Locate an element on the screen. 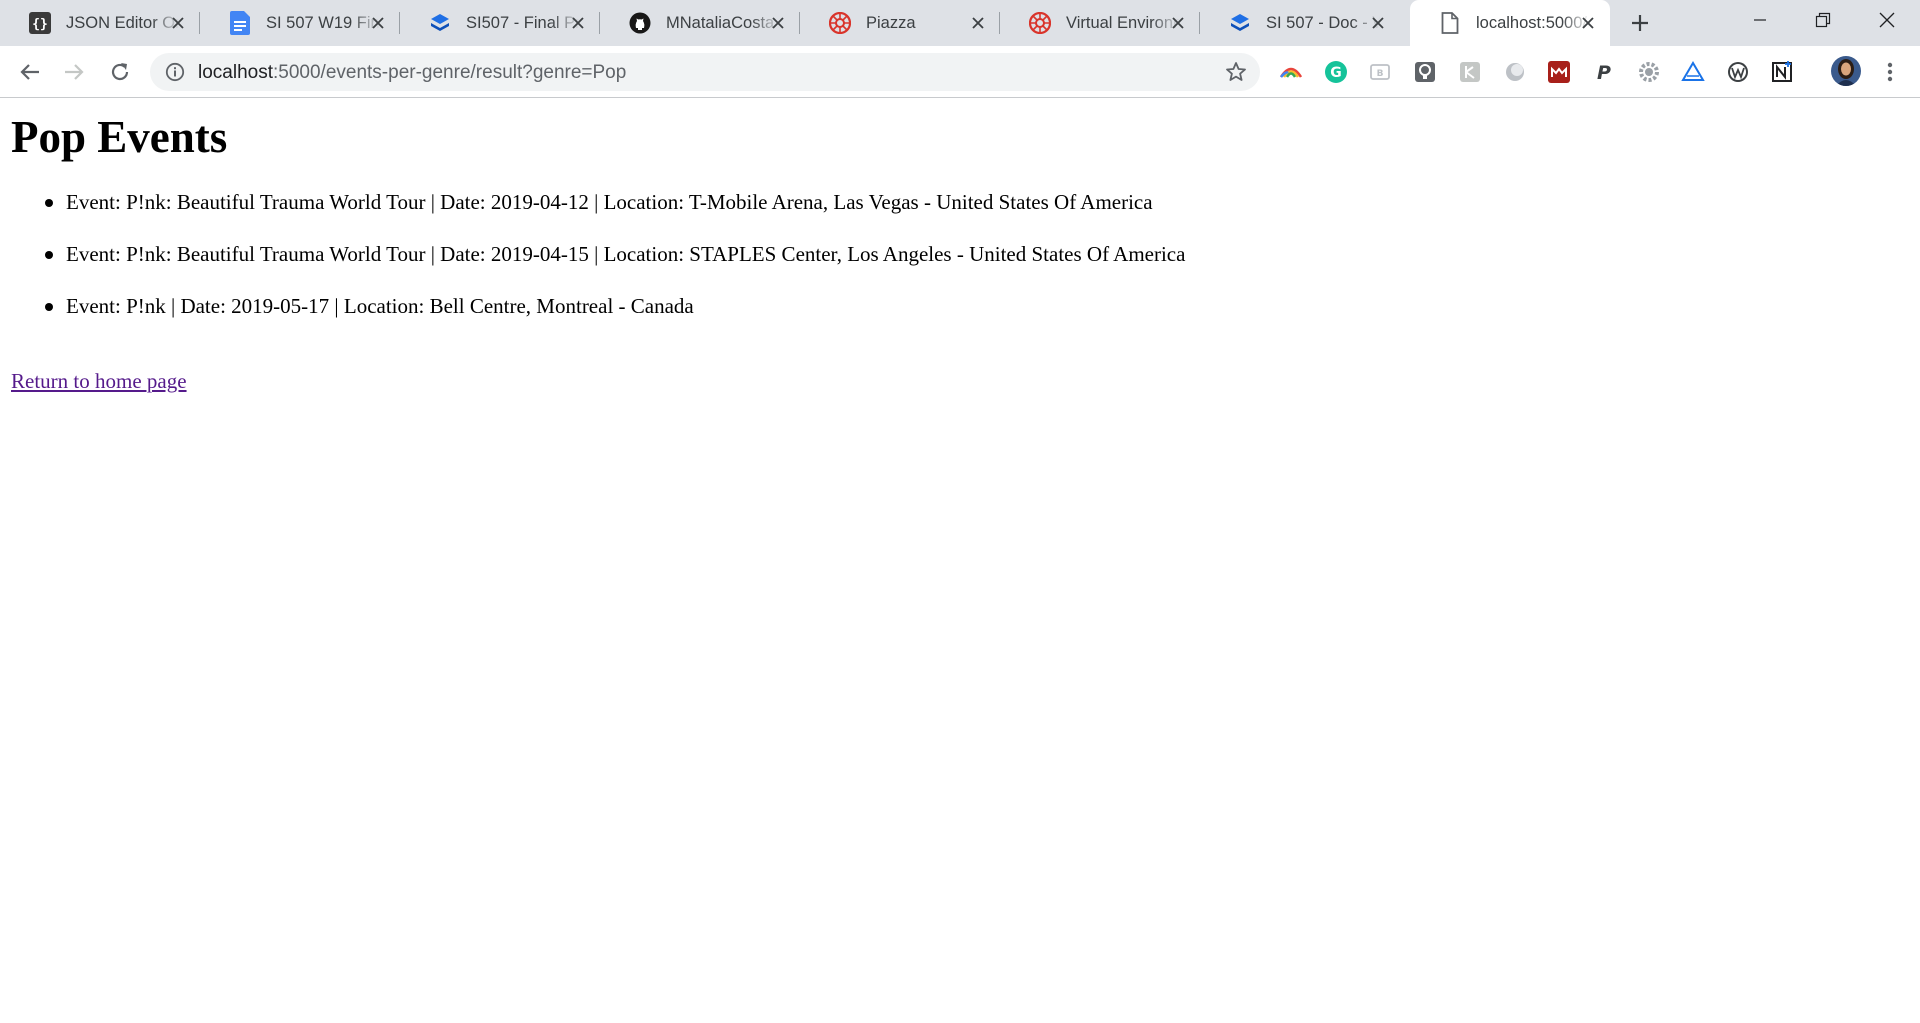 The image size is (1920, 1023). notion-icon is located at coordinates (1782, 72).